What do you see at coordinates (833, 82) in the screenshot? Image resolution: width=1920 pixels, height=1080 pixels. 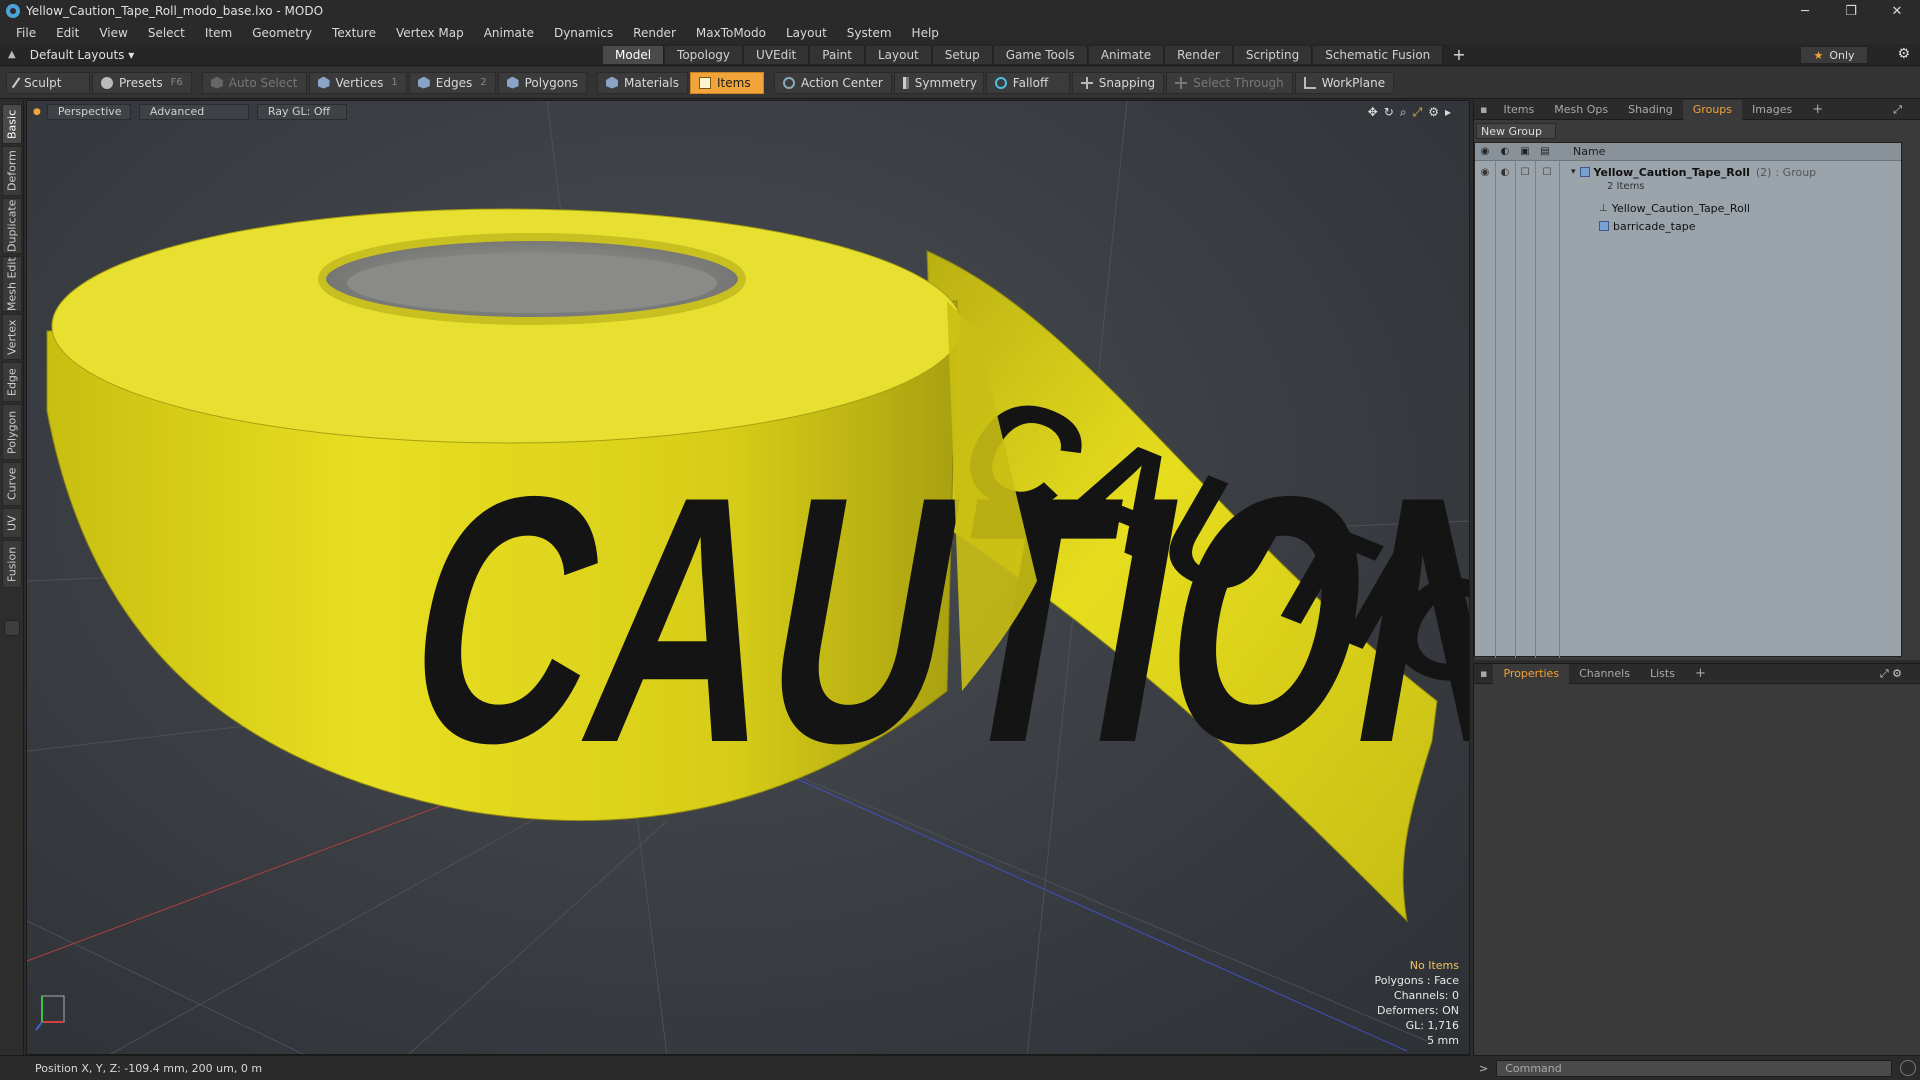 I see `action-center-button: Action Center` at bounding box center [833, 82].